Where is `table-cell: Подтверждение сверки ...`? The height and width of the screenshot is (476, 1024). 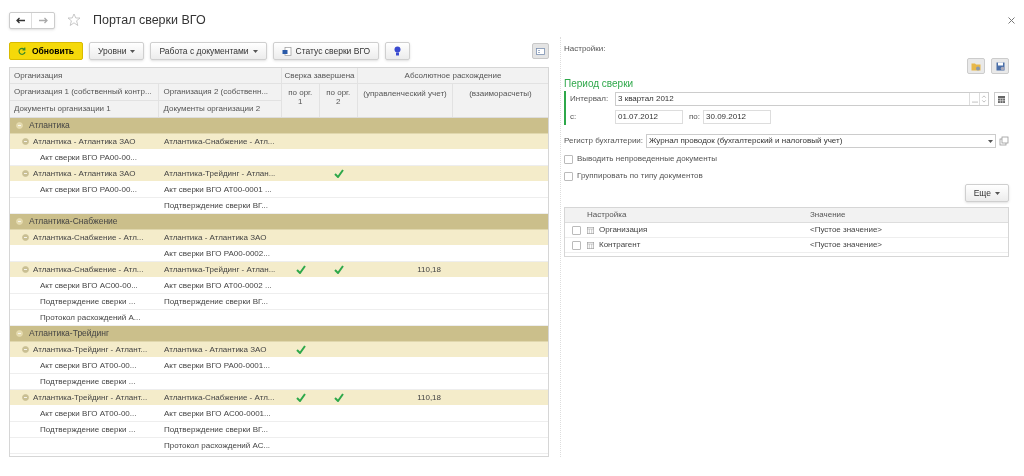 table-cell: Подтверждение сверки ... is located at coordinates (88, 301).